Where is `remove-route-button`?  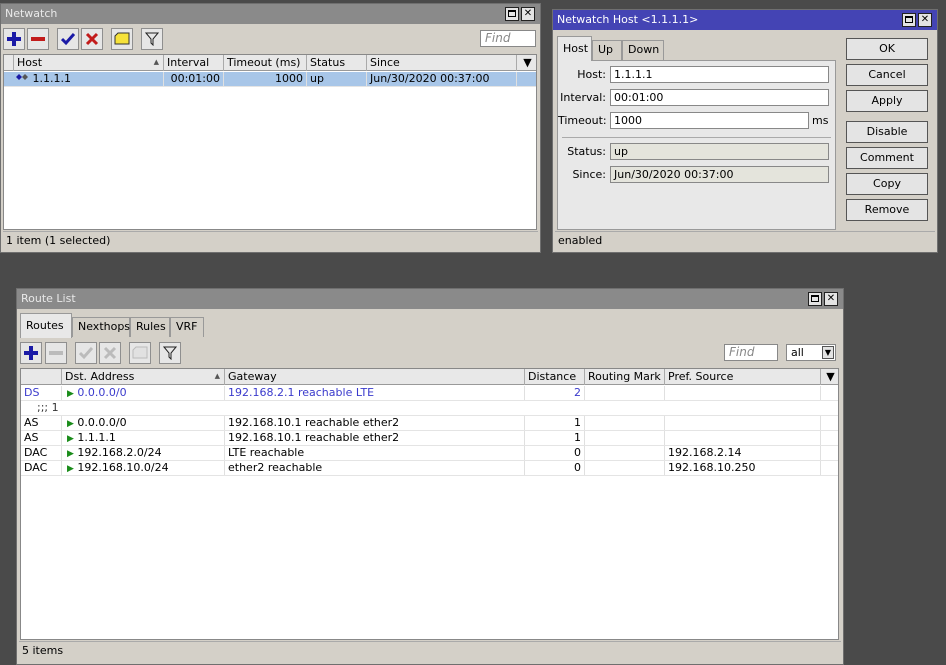
remove-route-button is located at coordinates (56, 353).